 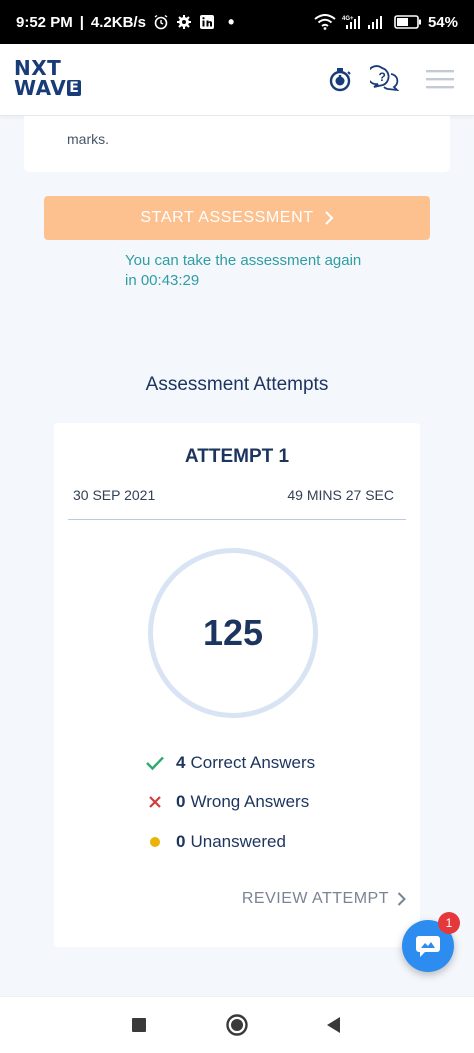 What do you see at coordinates (237, 22) in the screenshot?
I see `status-bar: 9:52 PM | 4.2KB/s • 4G+ 54%` at bounding box center [237, 22].